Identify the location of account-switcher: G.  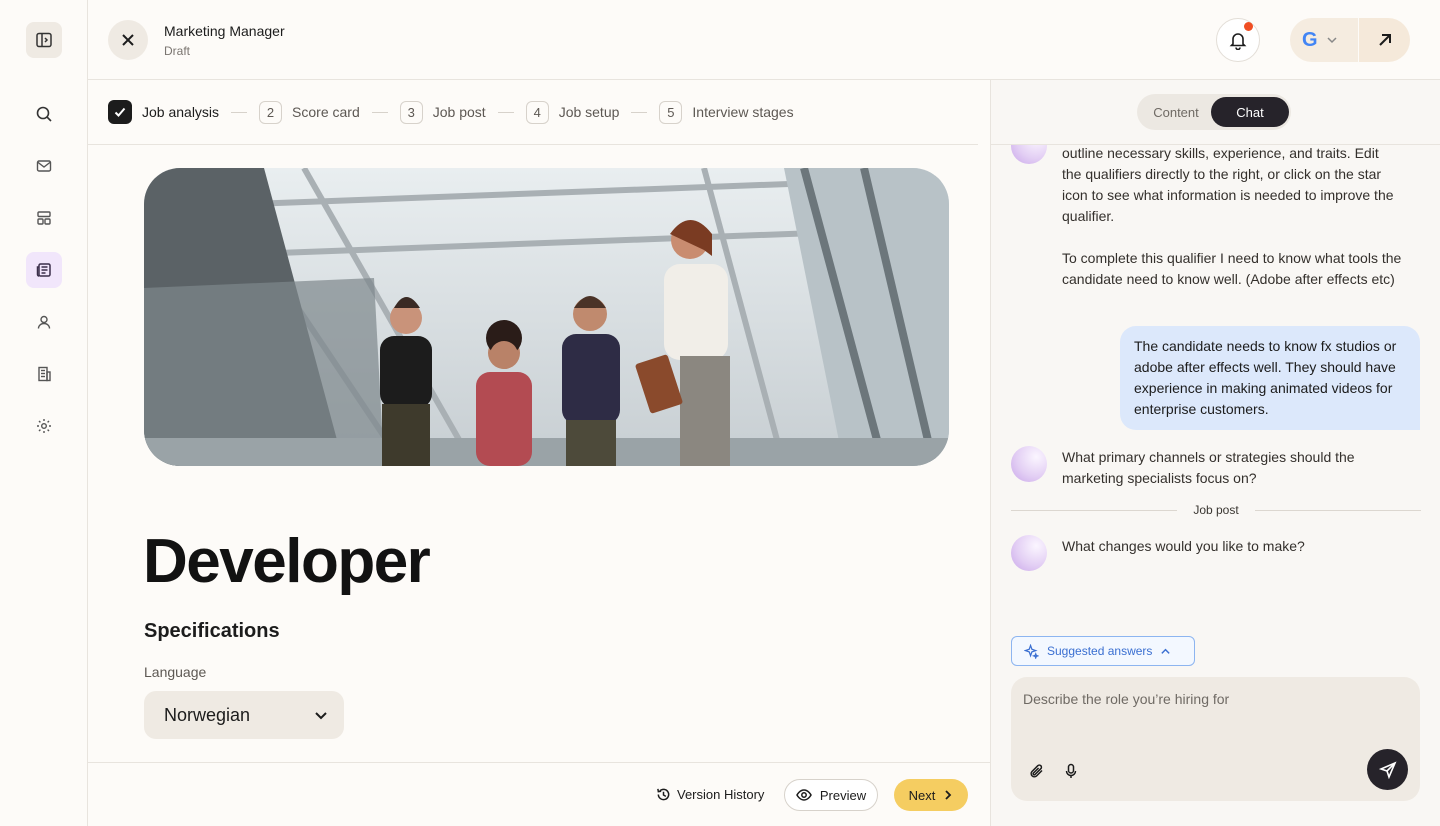
(1324, 40).